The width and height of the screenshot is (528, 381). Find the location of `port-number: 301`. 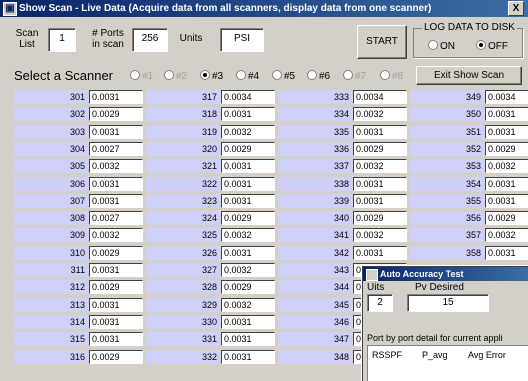

port-number: 301 is located at coordinates (51, 97).